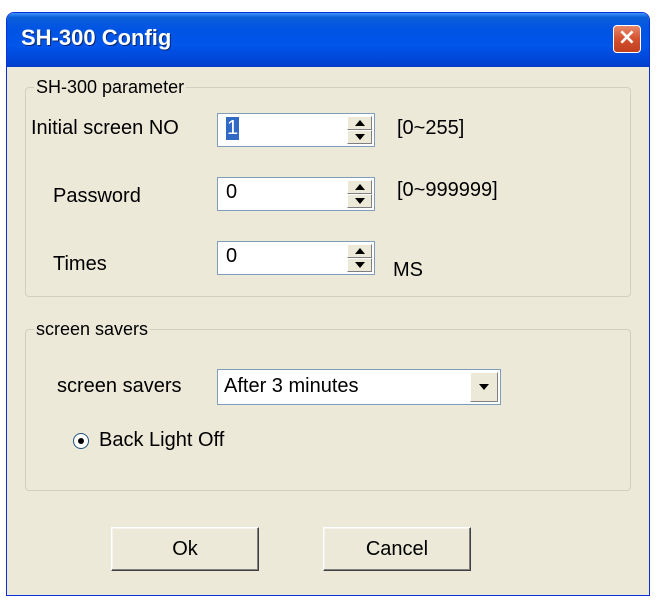 The image size is (658, 601). What do you see at coordinates (296, 194) in the screenshot?
I see `password-spinbox: 0` at bounding box center [296, 194].